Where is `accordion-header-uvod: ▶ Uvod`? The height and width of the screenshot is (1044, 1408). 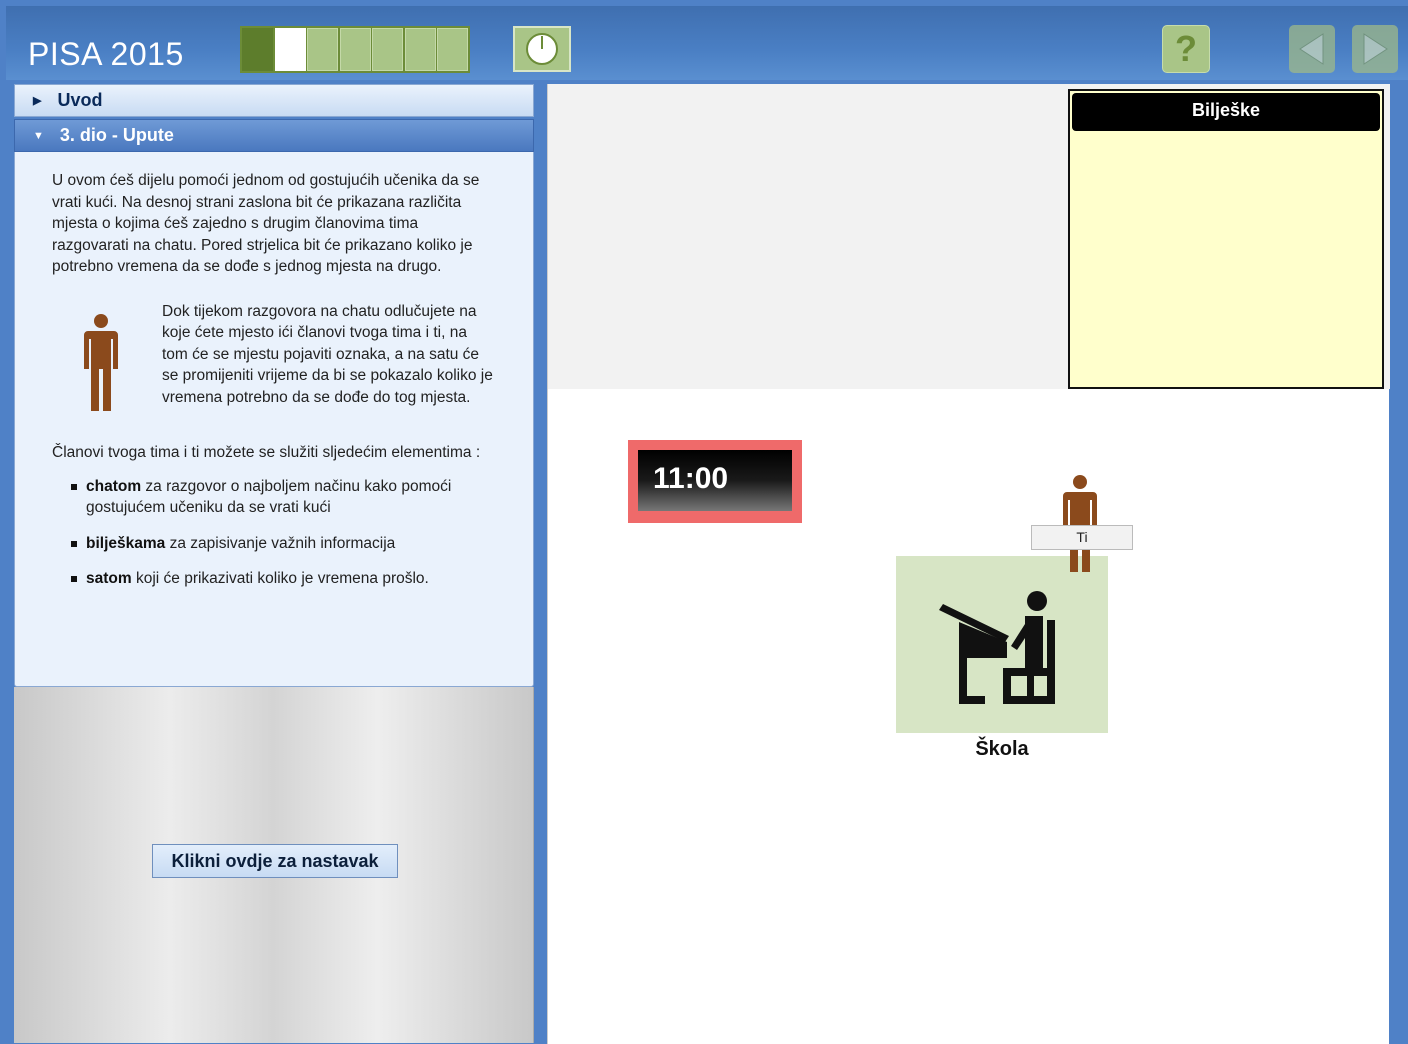 accordion-header-uvod: ▶ Uvod is located at coordinates (274, 100).